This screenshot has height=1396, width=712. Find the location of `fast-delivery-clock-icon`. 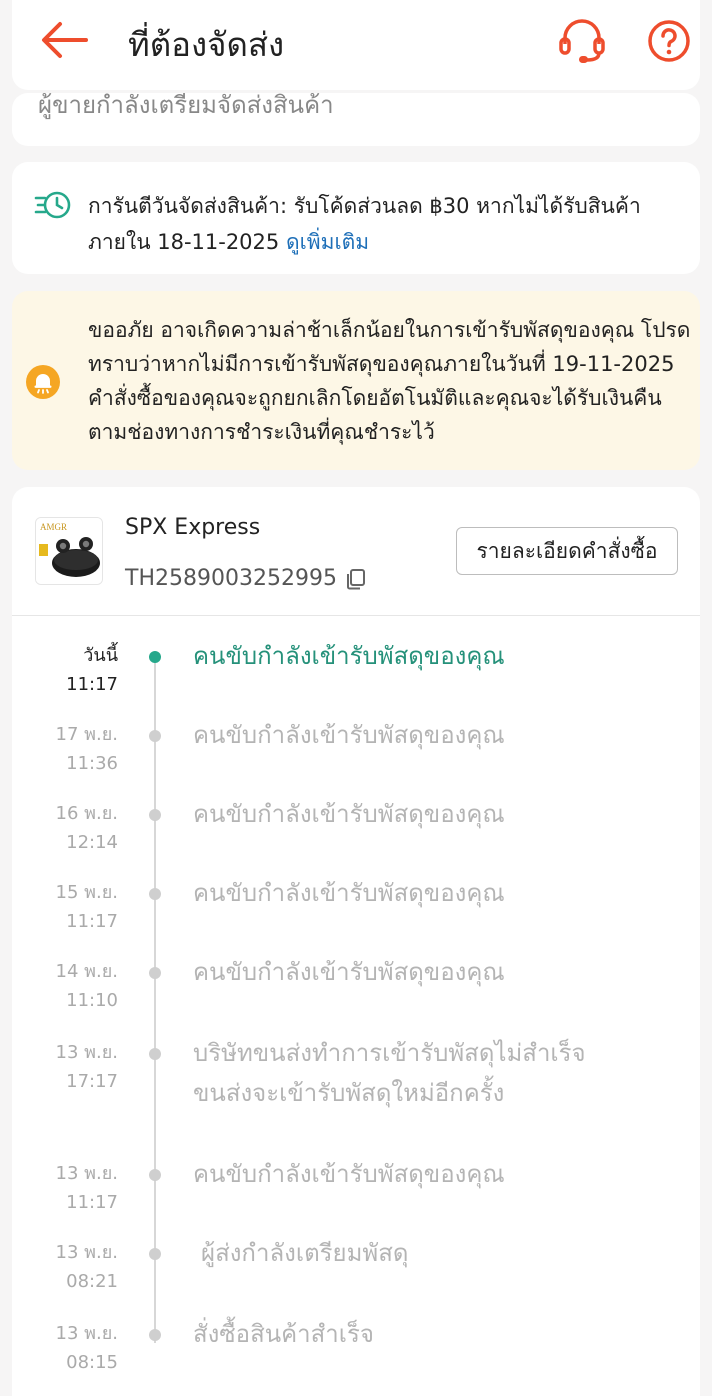

fast-delivery-clock-icon is located at coordinates (52, 205).